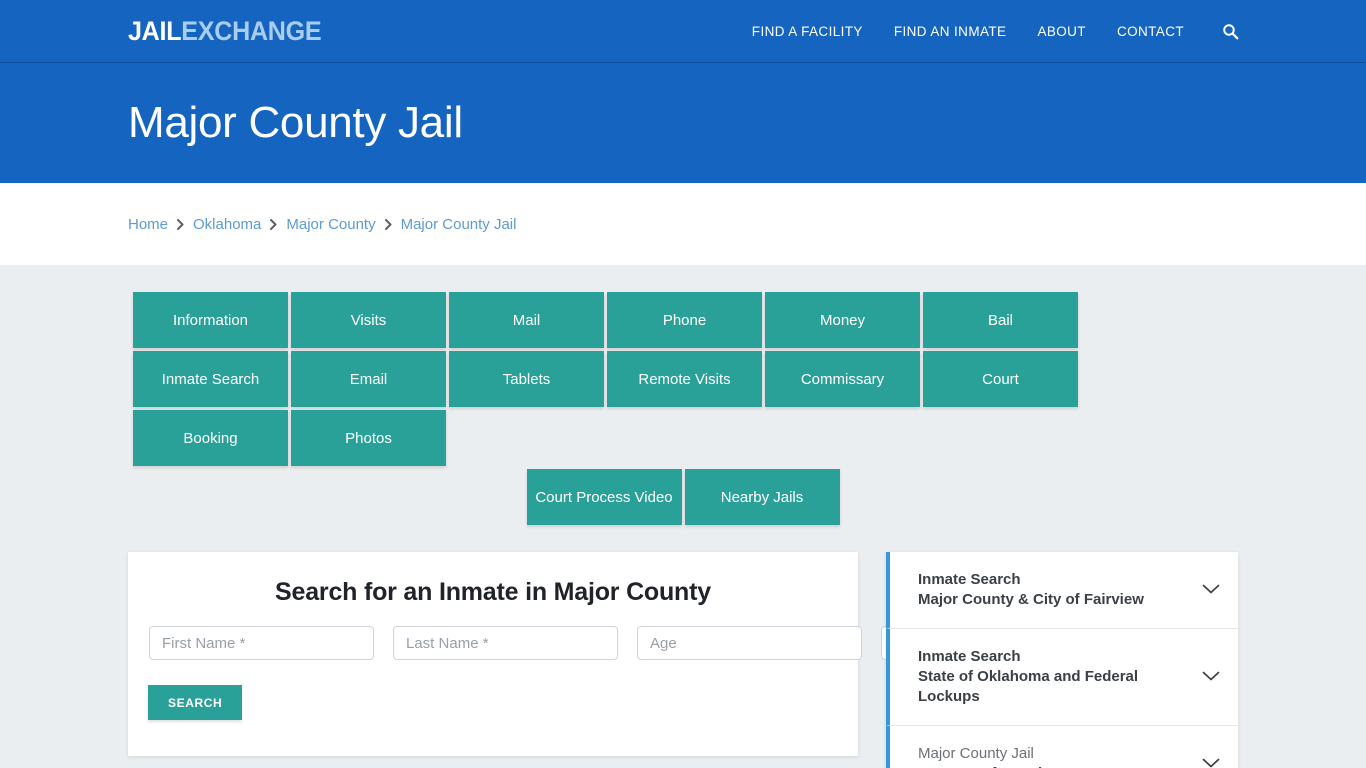 The width and height of the screenshot is (1366, 768). What do you see at coordinates (368, 379) in the screenshot?
I see `section-button-email: Email` at bounding box center [368, 379].